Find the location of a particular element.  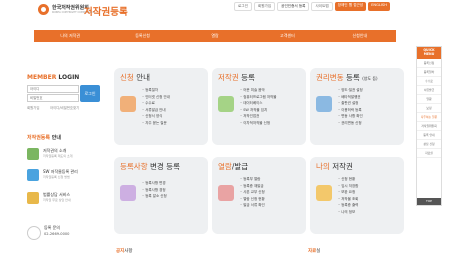

quick-item: 수수료 is located at coordinates (429, 81).